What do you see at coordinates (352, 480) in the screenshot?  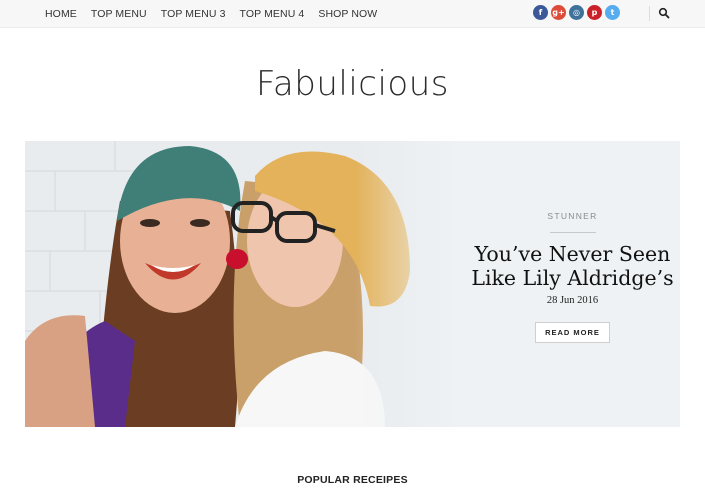 I see `section-title: POPULAR RECEIPES` at bounding box center [352, 480].